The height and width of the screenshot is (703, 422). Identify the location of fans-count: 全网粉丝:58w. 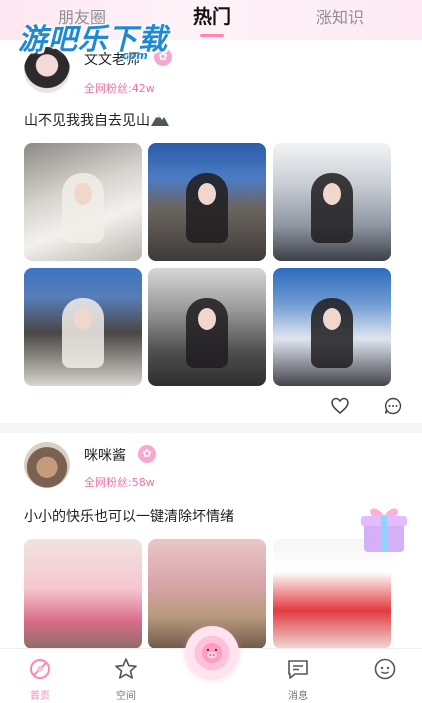
(119, 482).